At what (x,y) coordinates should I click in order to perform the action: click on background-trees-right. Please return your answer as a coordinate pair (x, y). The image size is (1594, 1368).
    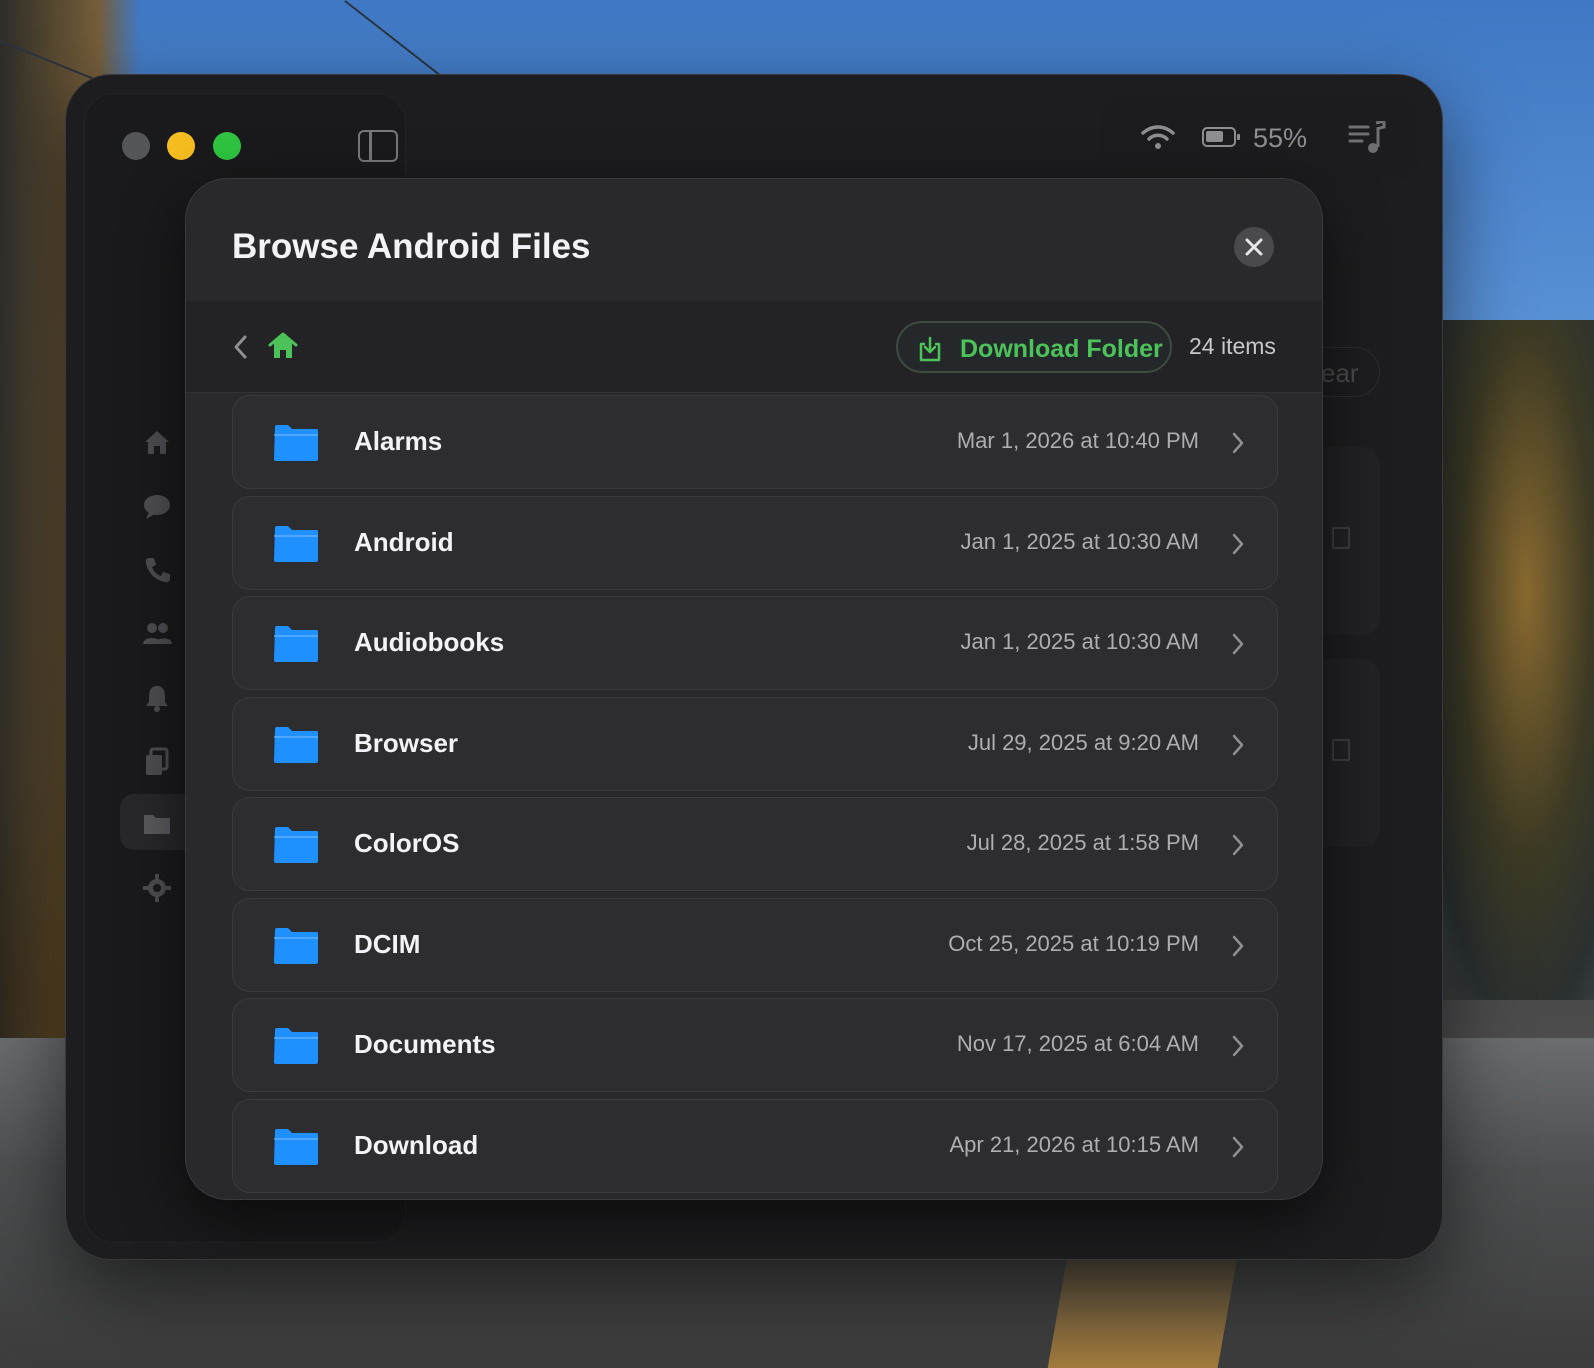
    Looking at the image, I should click on (1509, 660).